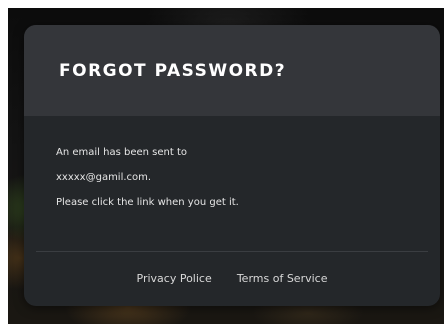 The width and height of the screenshot is (444, 324). What do you see at coordinates (232, 251) in the screenshot?
I see `footer-divider` at bounding box center [232, 251].